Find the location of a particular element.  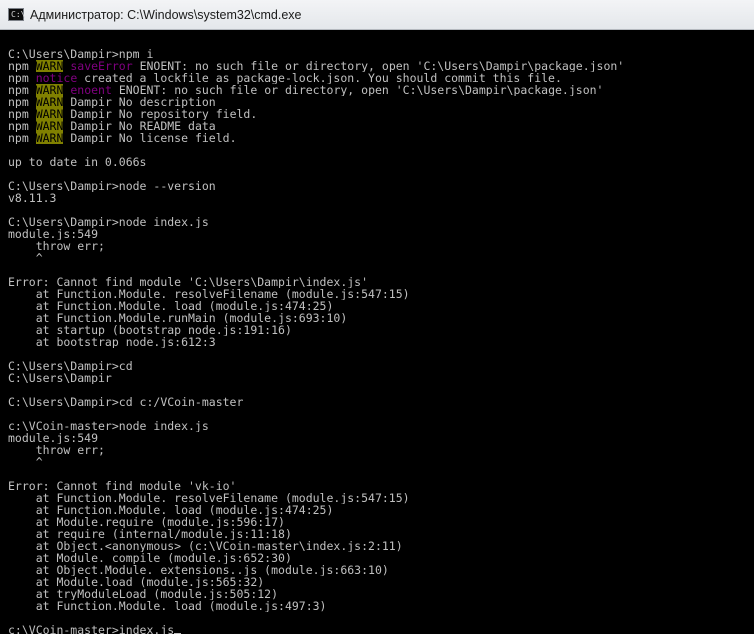

console-text: Dampir No license field. is located at coordinates (150, 138).